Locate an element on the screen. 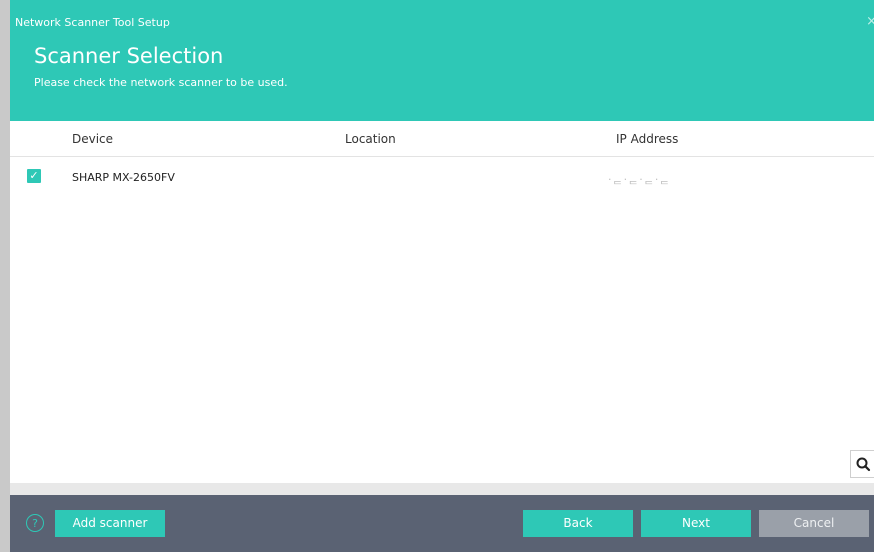 The width and height of the screenshot is (874, 552). page-title: Scanner Selection is located at coordinates (129, 56).